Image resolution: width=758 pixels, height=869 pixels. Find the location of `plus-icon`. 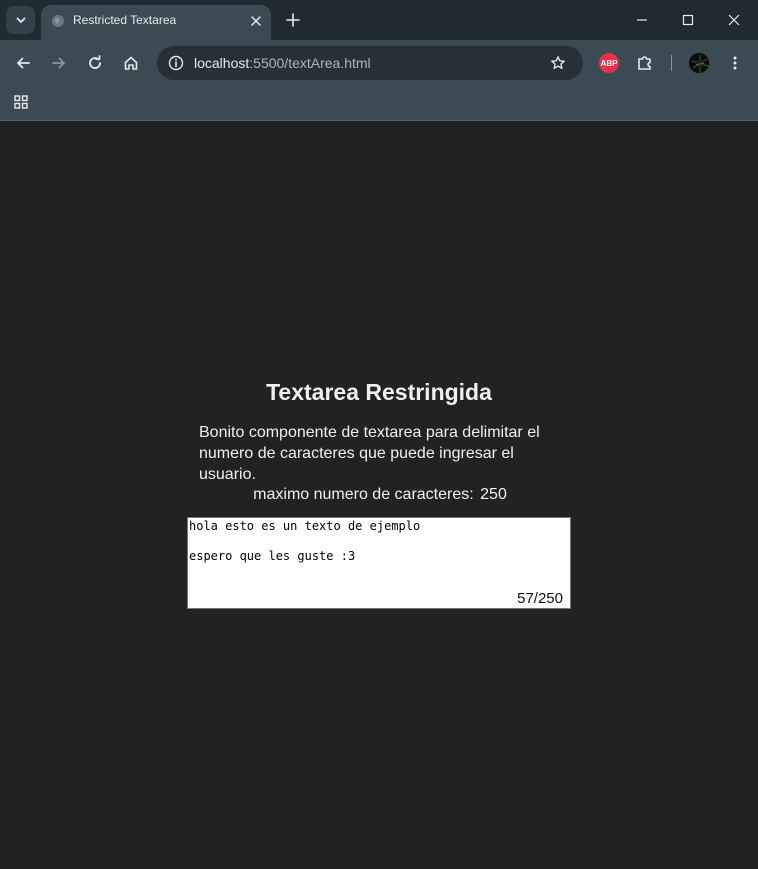

plus-icon is located at coordinates (293, 20).